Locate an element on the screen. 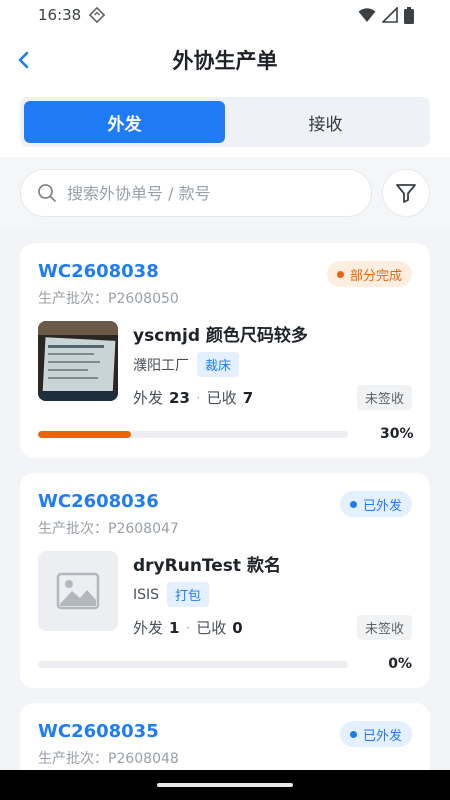 Image resolution: width=450 pixels, height=800 pixels. production-batch: 生产批次：P2608048 is located at coordinates (108, 759).